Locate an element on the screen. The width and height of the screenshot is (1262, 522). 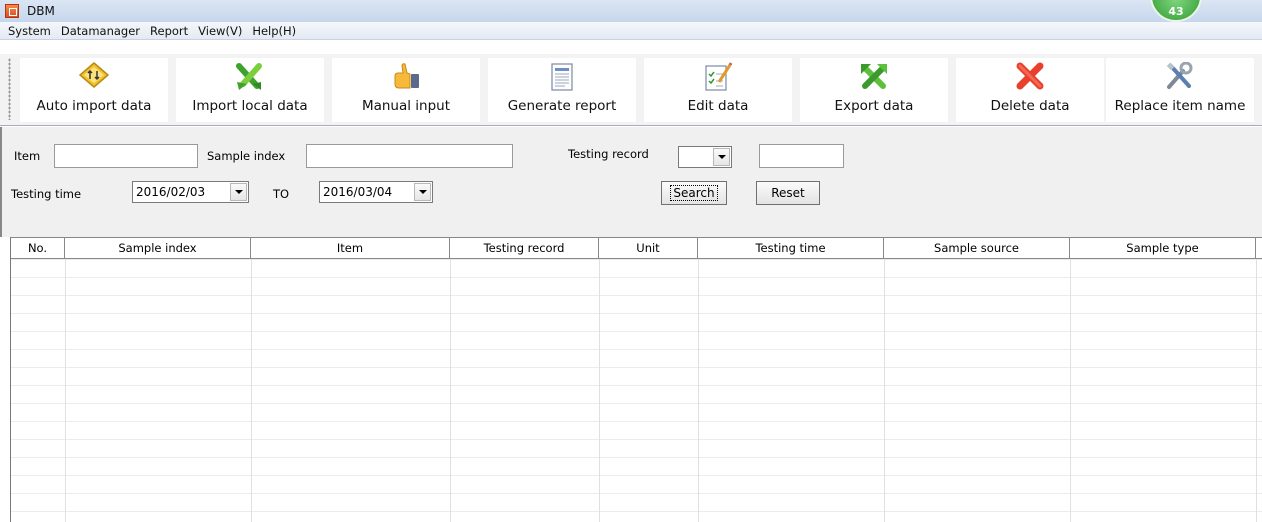
import-local-button: Import local data is located at coordinates (250, 90).